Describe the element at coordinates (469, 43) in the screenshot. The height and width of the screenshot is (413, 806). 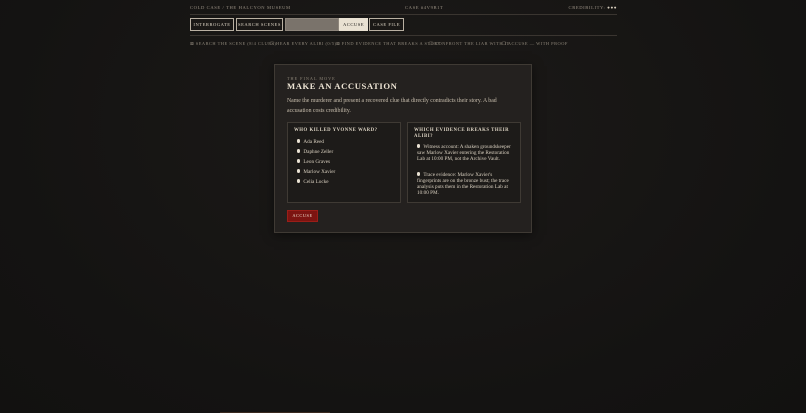
I see `objective-confront-liar: ☐ Confront the liar with it` at that location.